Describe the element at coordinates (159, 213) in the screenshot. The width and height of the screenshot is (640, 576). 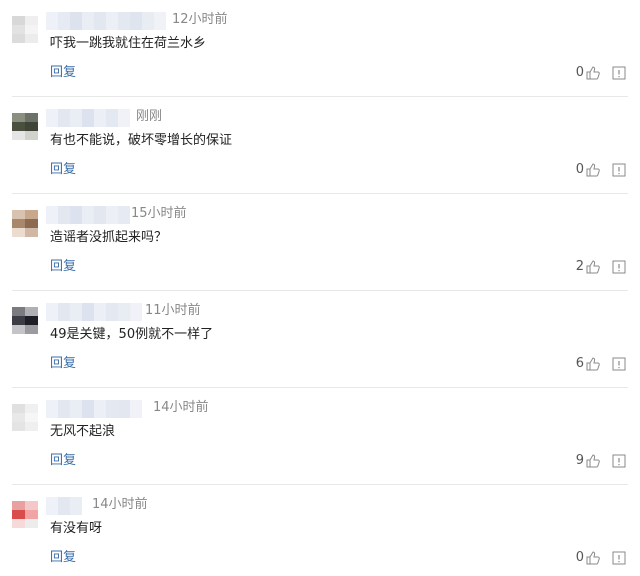
I see `comment-time: 15小时前` at that location.